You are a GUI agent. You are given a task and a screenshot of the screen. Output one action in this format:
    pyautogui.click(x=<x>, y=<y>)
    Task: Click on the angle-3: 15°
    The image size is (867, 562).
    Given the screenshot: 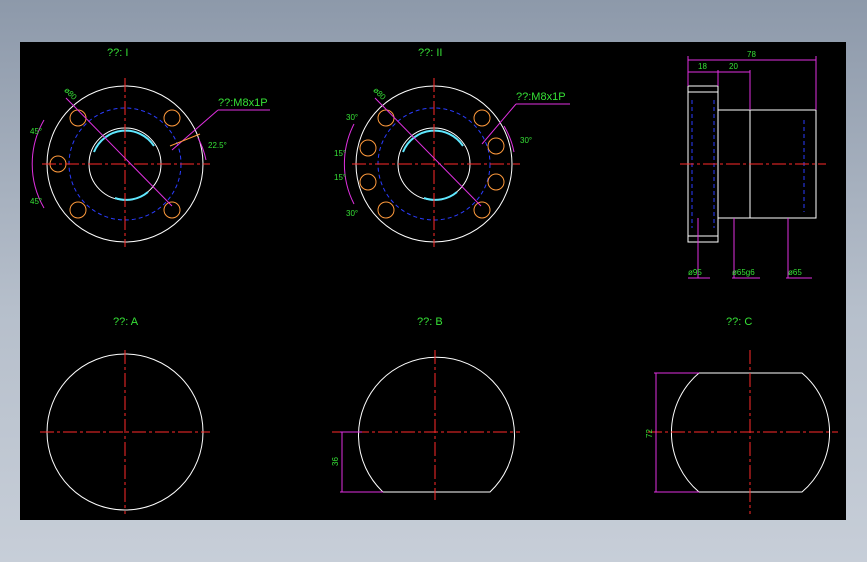 What is the action you would take?
    pyautogui.click(x=340, y=177)
    